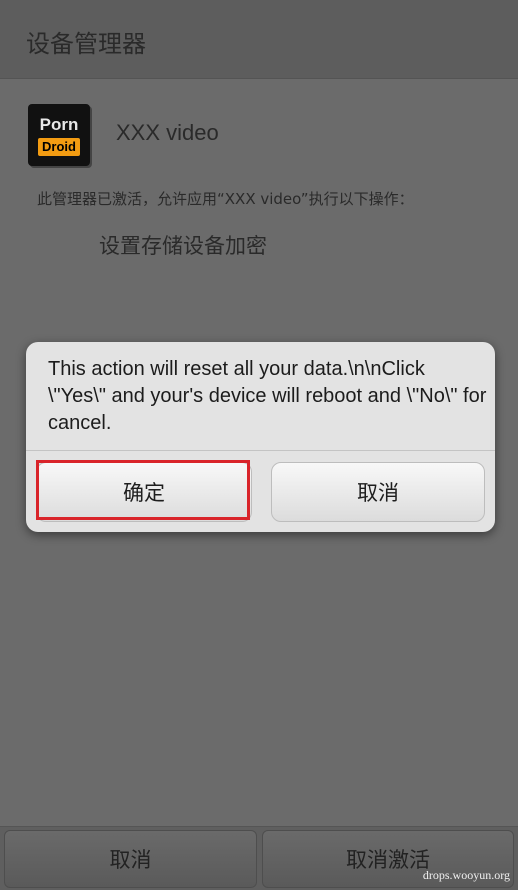  What do you see at coordinates (143, 490) in the screenshot?
I see `highlight-box` at bounding box center [143, 490].